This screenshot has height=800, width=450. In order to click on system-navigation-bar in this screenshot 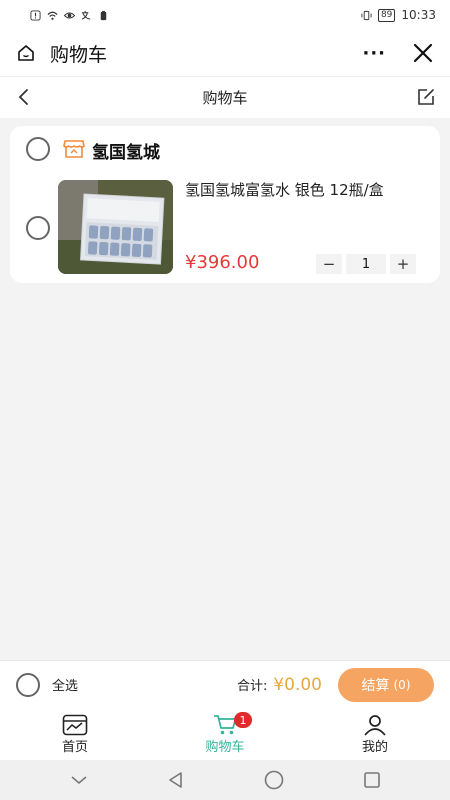, I will do `click(225, 780)`.